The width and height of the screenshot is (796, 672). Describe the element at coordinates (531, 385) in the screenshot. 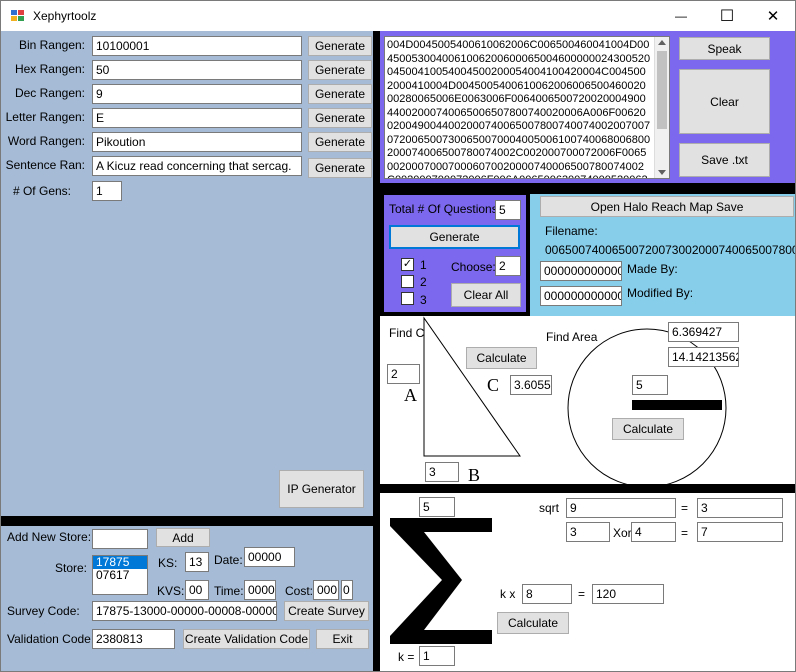

I see `side-c-field: 3.605551` at that location.